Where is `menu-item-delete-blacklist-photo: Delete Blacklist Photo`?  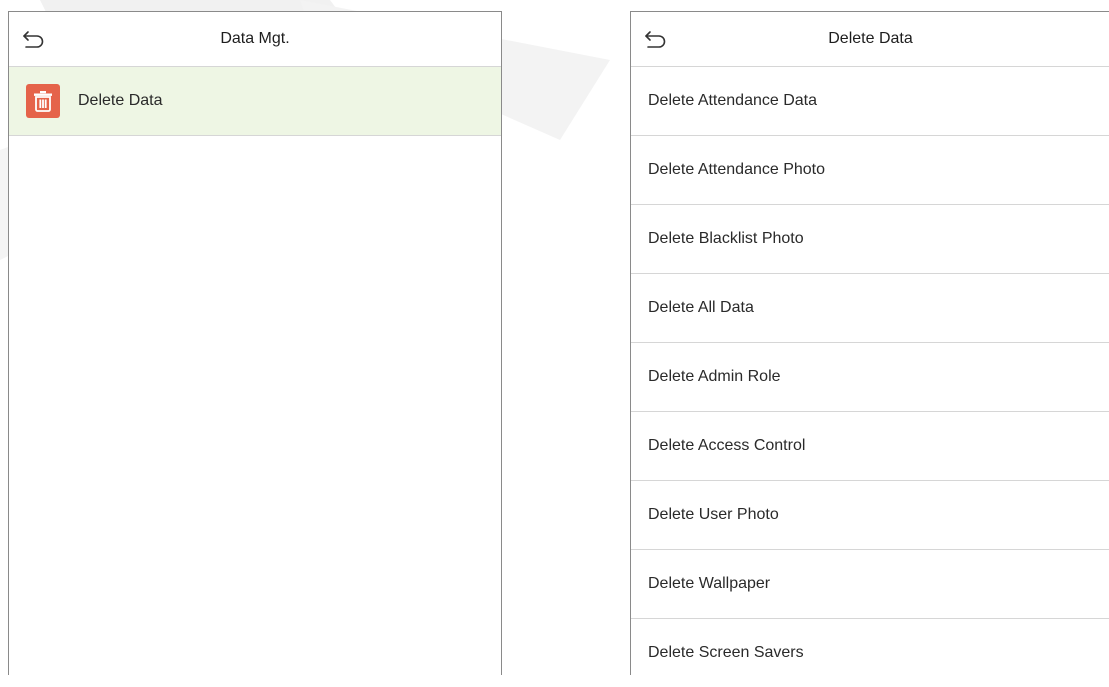
menu-item-delete-blacklist-photo: Delete Blacklist Photo is located at coordinates (870, 239).